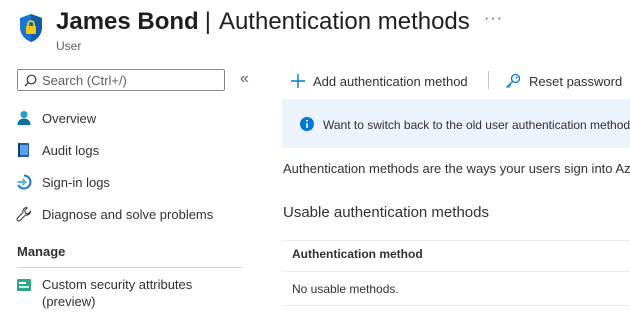 This screenshot has width=630, height=321. Describe the element at coordinates (390, 81) in the screenshot. I see `add-authentication-method-label: Add authentication method` at that location.